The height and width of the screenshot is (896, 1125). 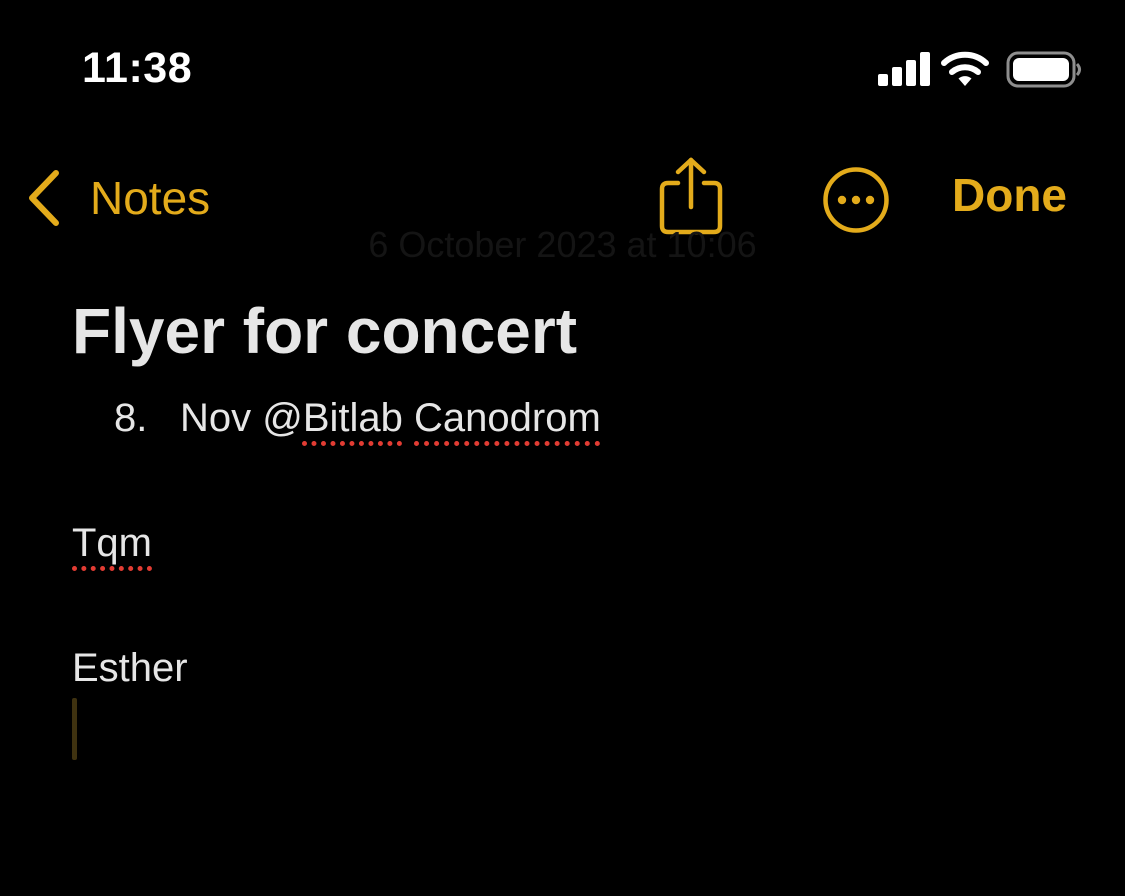 I want to click on misspelled-word: Canodrom, so click(x=507, y=418).